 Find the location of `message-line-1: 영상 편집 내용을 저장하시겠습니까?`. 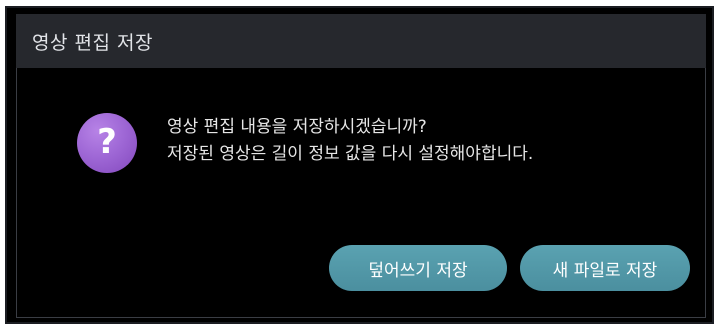

message-line-1: 영상 편집 내용을 저장하시겠습니까? is located at coordinates (297, 127).